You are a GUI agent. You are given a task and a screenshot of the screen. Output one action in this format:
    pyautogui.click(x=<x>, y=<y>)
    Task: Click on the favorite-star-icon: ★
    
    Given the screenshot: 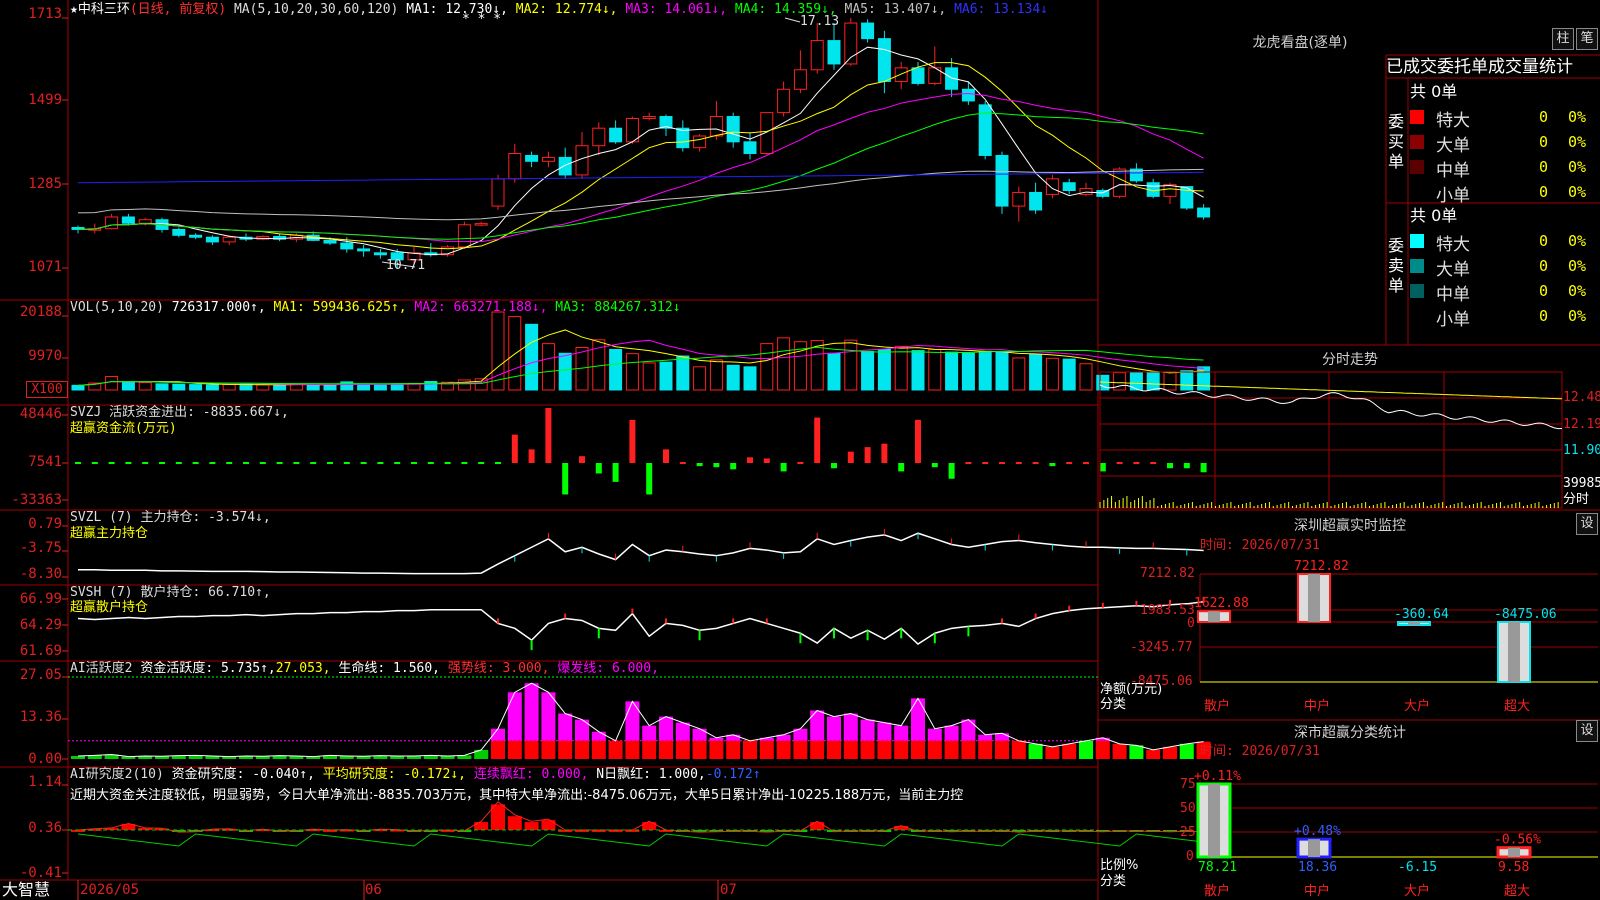 What is the action you would take?
    pyautogui.click(x=74, y=9)
    